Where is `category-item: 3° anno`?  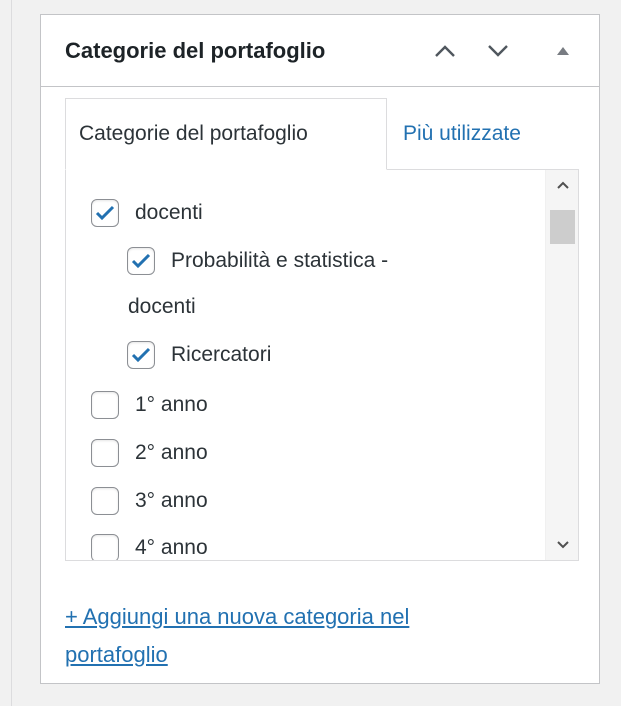
category-item: 3° anno is located at coordinates (149, 501).